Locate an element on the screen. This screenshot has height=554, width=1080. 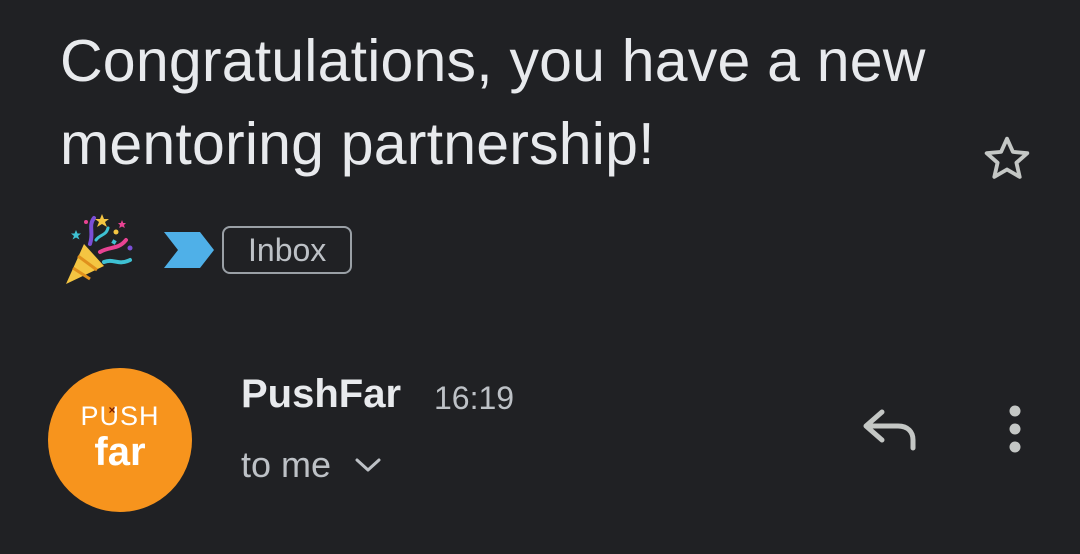
sent-time: 16:19 is located at coordinates (474, 398).